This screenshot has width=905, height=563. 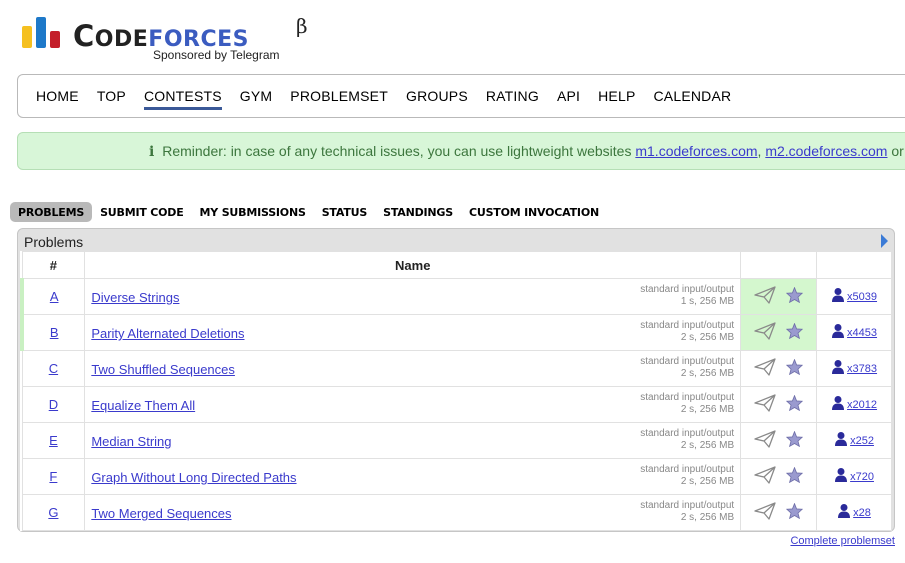 What do you see at coordinates (826, 151) in the screenshot?
I see `m2-link: m2.codeforces.com` at bounding box center [826, 151].